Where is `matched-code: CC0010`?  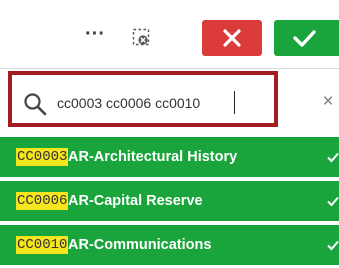 matched-code: CC0010 is located at coordinates (42, 245).